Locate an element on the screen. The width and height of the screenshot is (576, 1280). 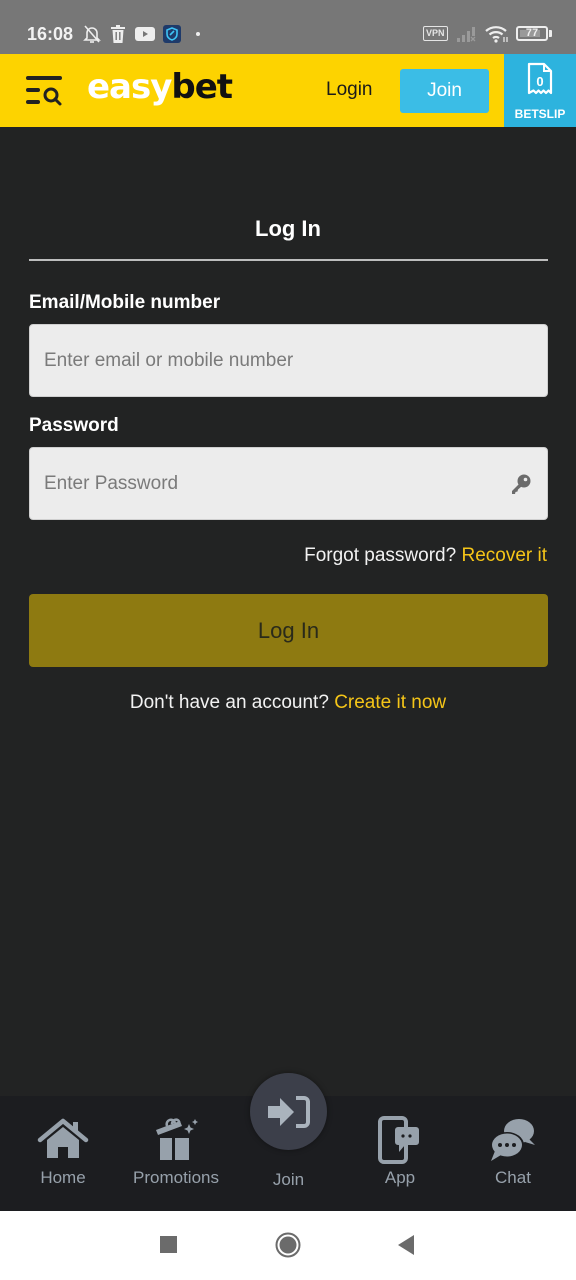
bell-off-icon is located at coordinates (92, 34).